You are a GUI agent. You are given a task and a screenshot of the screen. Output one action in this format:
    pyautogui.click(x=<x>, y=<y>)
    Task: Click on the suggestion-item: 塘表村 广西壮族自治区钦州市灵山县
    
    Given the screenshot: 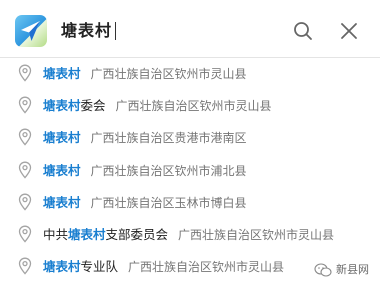 What is the action you would take?
    pyautogui.click(x=190, y=74)
    